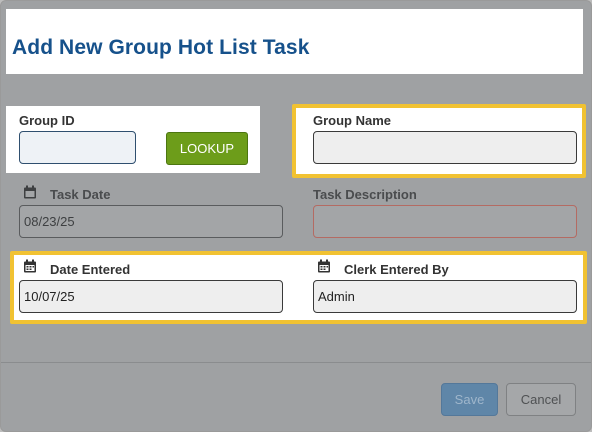  What do you see at coordinates (161, 47) in the screenshot?
I see `dialog-title: Add New Group Hot List Task` at bounding box center [161, 47].